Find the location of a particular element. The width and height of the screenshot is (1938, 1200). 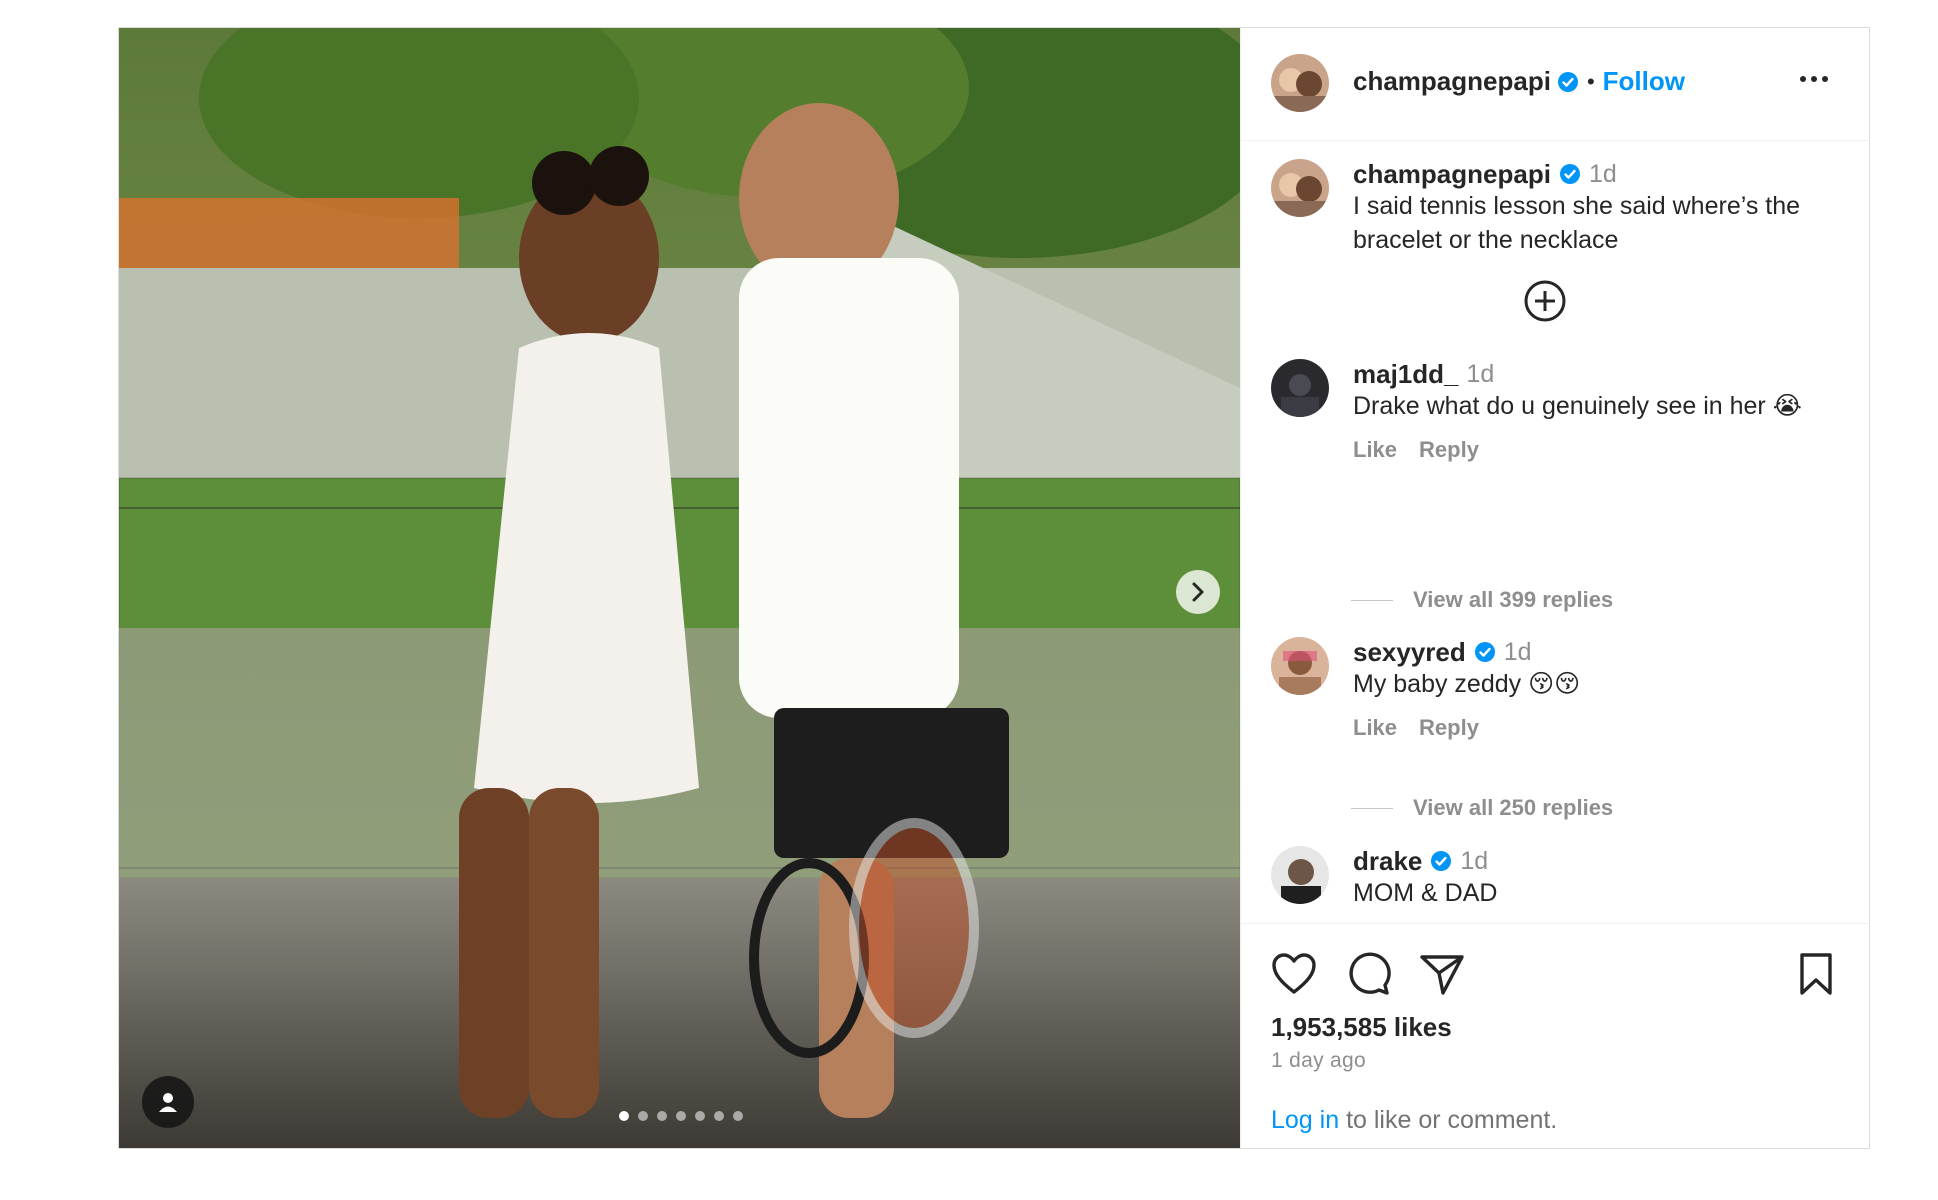

user-tag-icon is located at coordinates (168, 1102).